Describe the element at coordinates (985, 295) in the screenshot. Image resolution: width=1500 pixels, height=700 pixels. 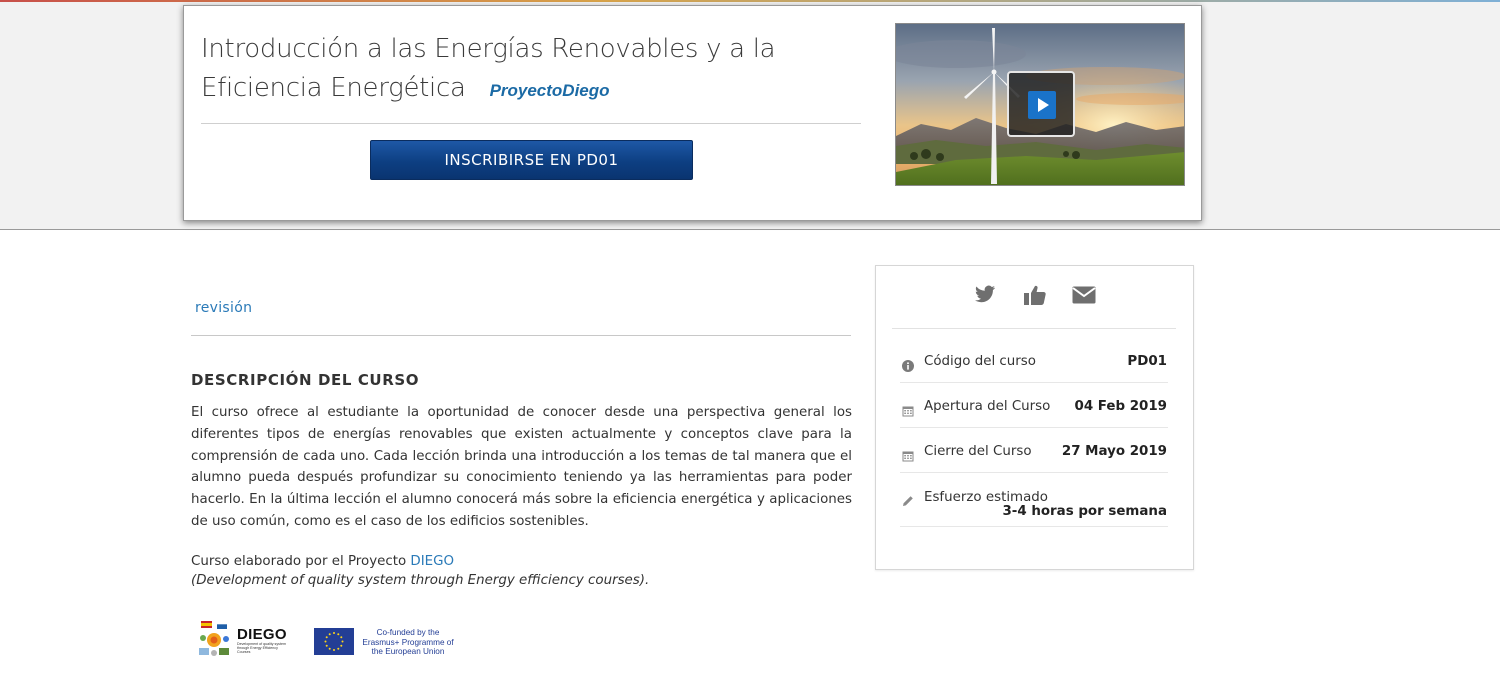
I see `twitter-icon` at that location.